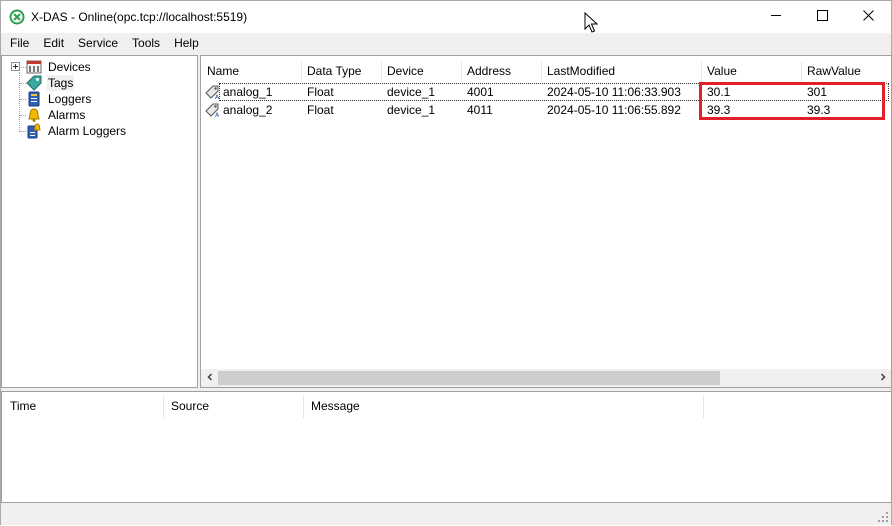  I want to click on menu-file: File, so click(18, 43).